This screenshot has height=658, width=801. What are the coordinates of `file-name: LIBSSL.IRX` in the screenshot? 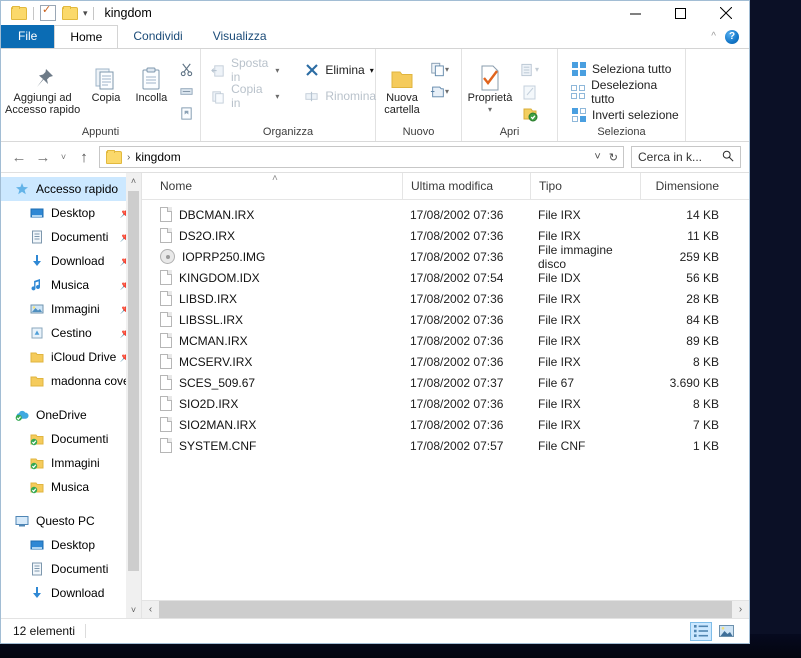 It's located at (211, 319).